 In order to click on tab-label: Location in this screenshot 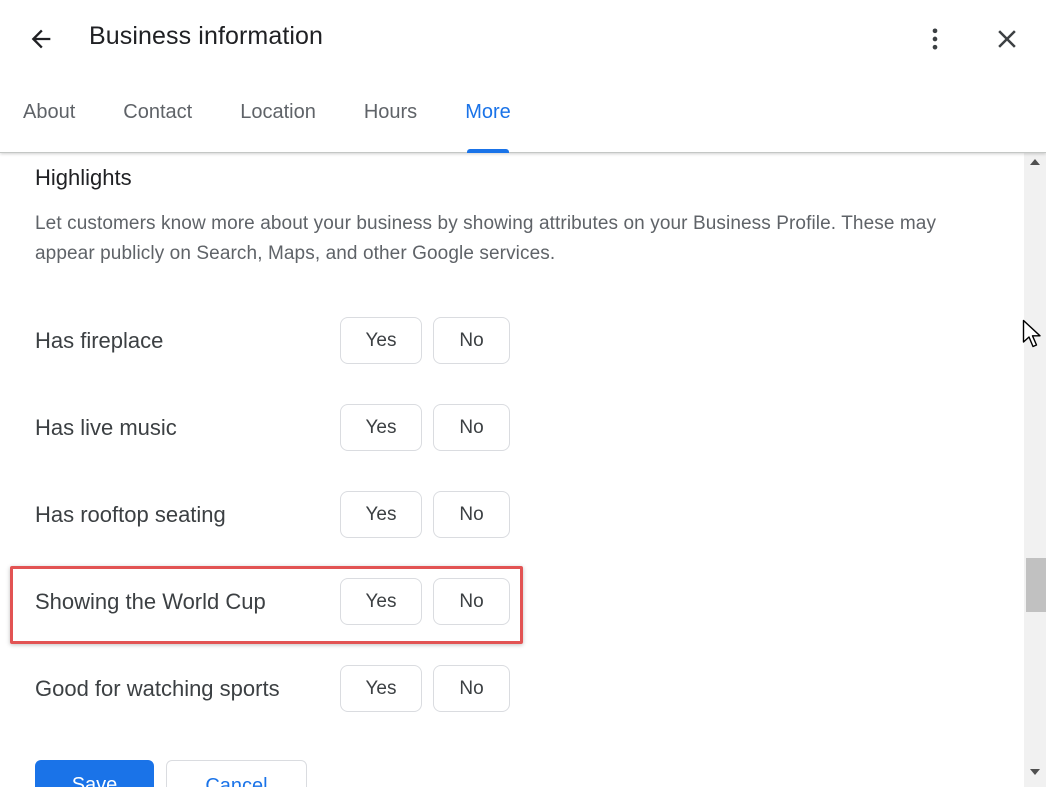, I will do `click(278, 112)`.